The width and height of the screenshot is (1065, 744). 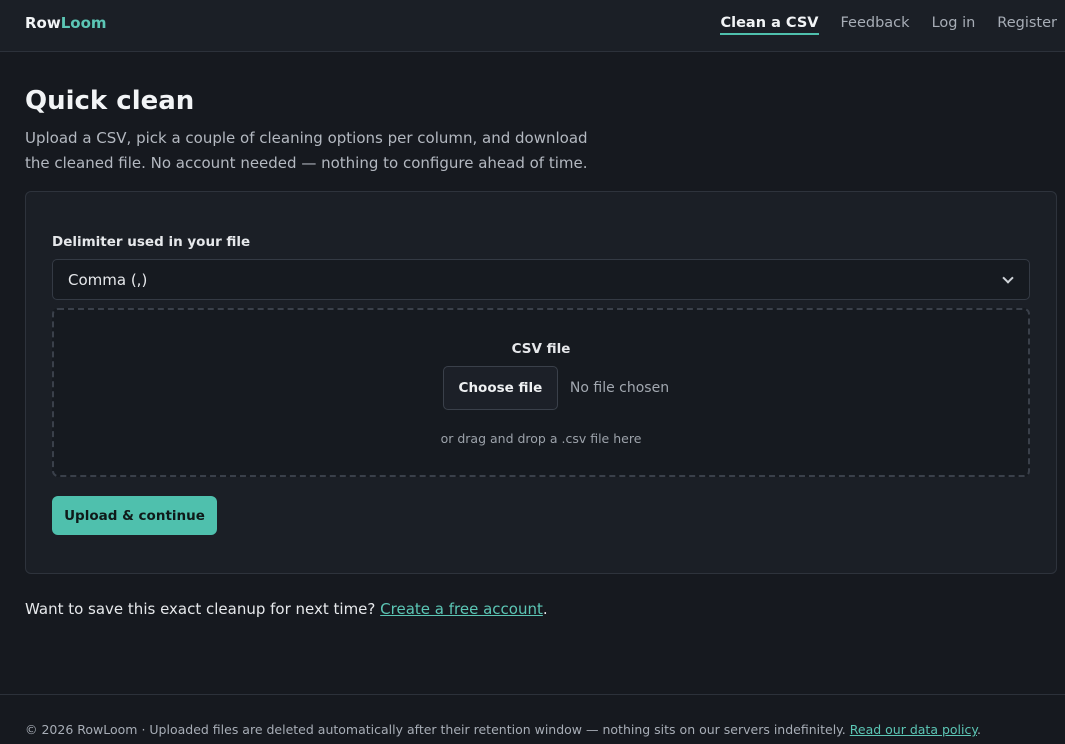 I want to click on nav-register: Register, so click(x=1027, y=24).